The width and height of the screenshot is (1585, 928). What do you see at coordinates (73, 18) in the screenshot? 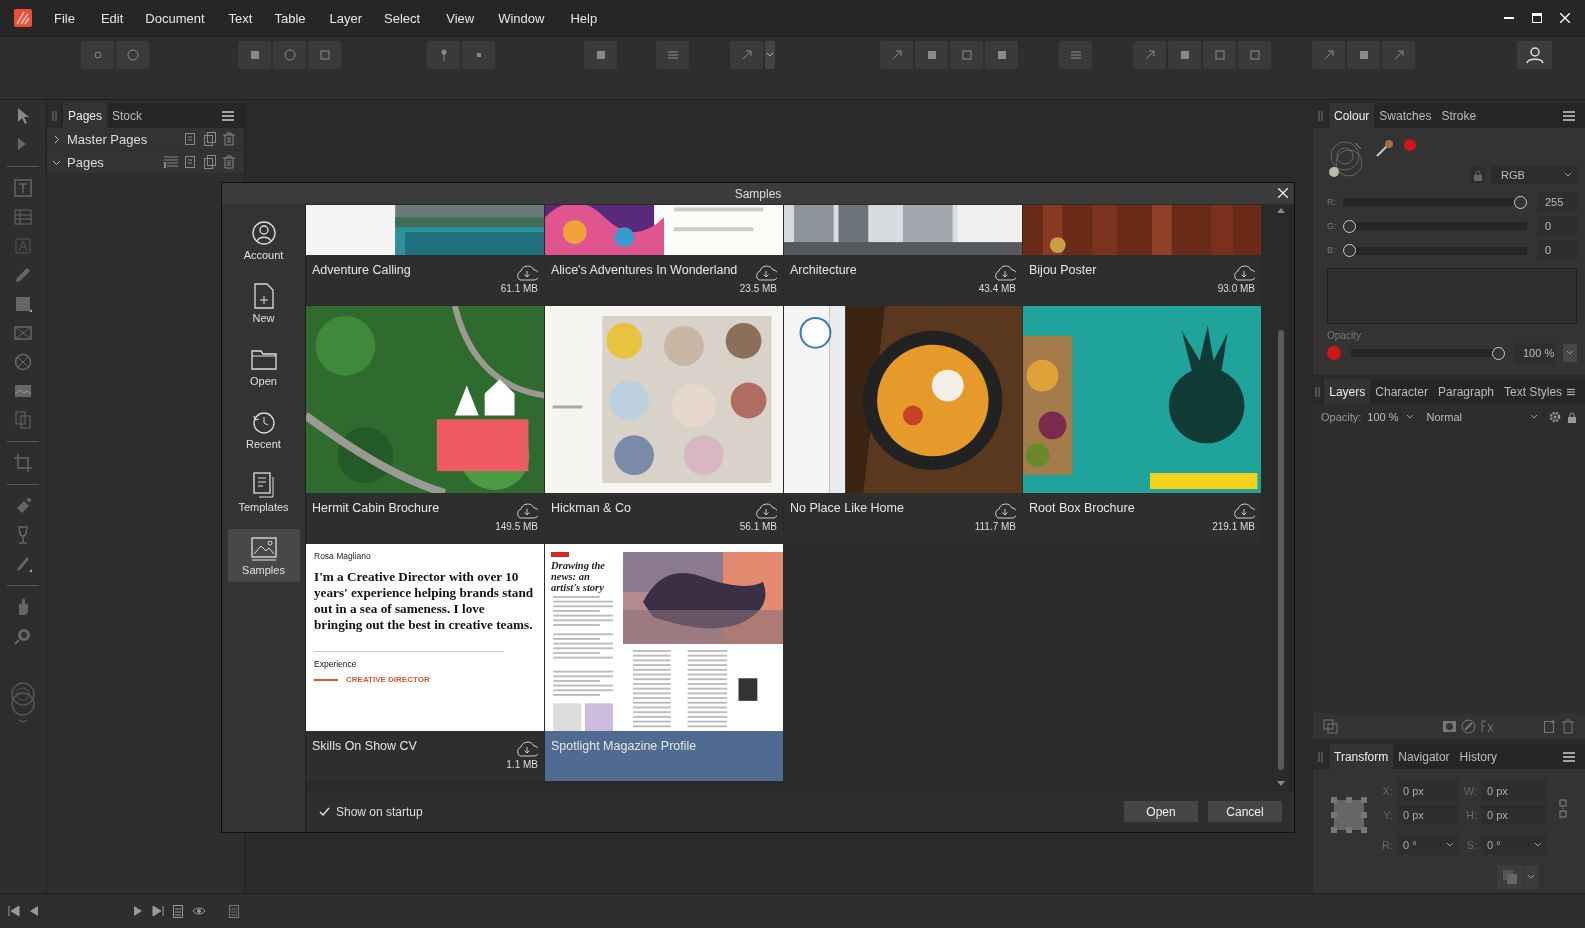
I see `menu-item: File` at bounding box center [73, 18].